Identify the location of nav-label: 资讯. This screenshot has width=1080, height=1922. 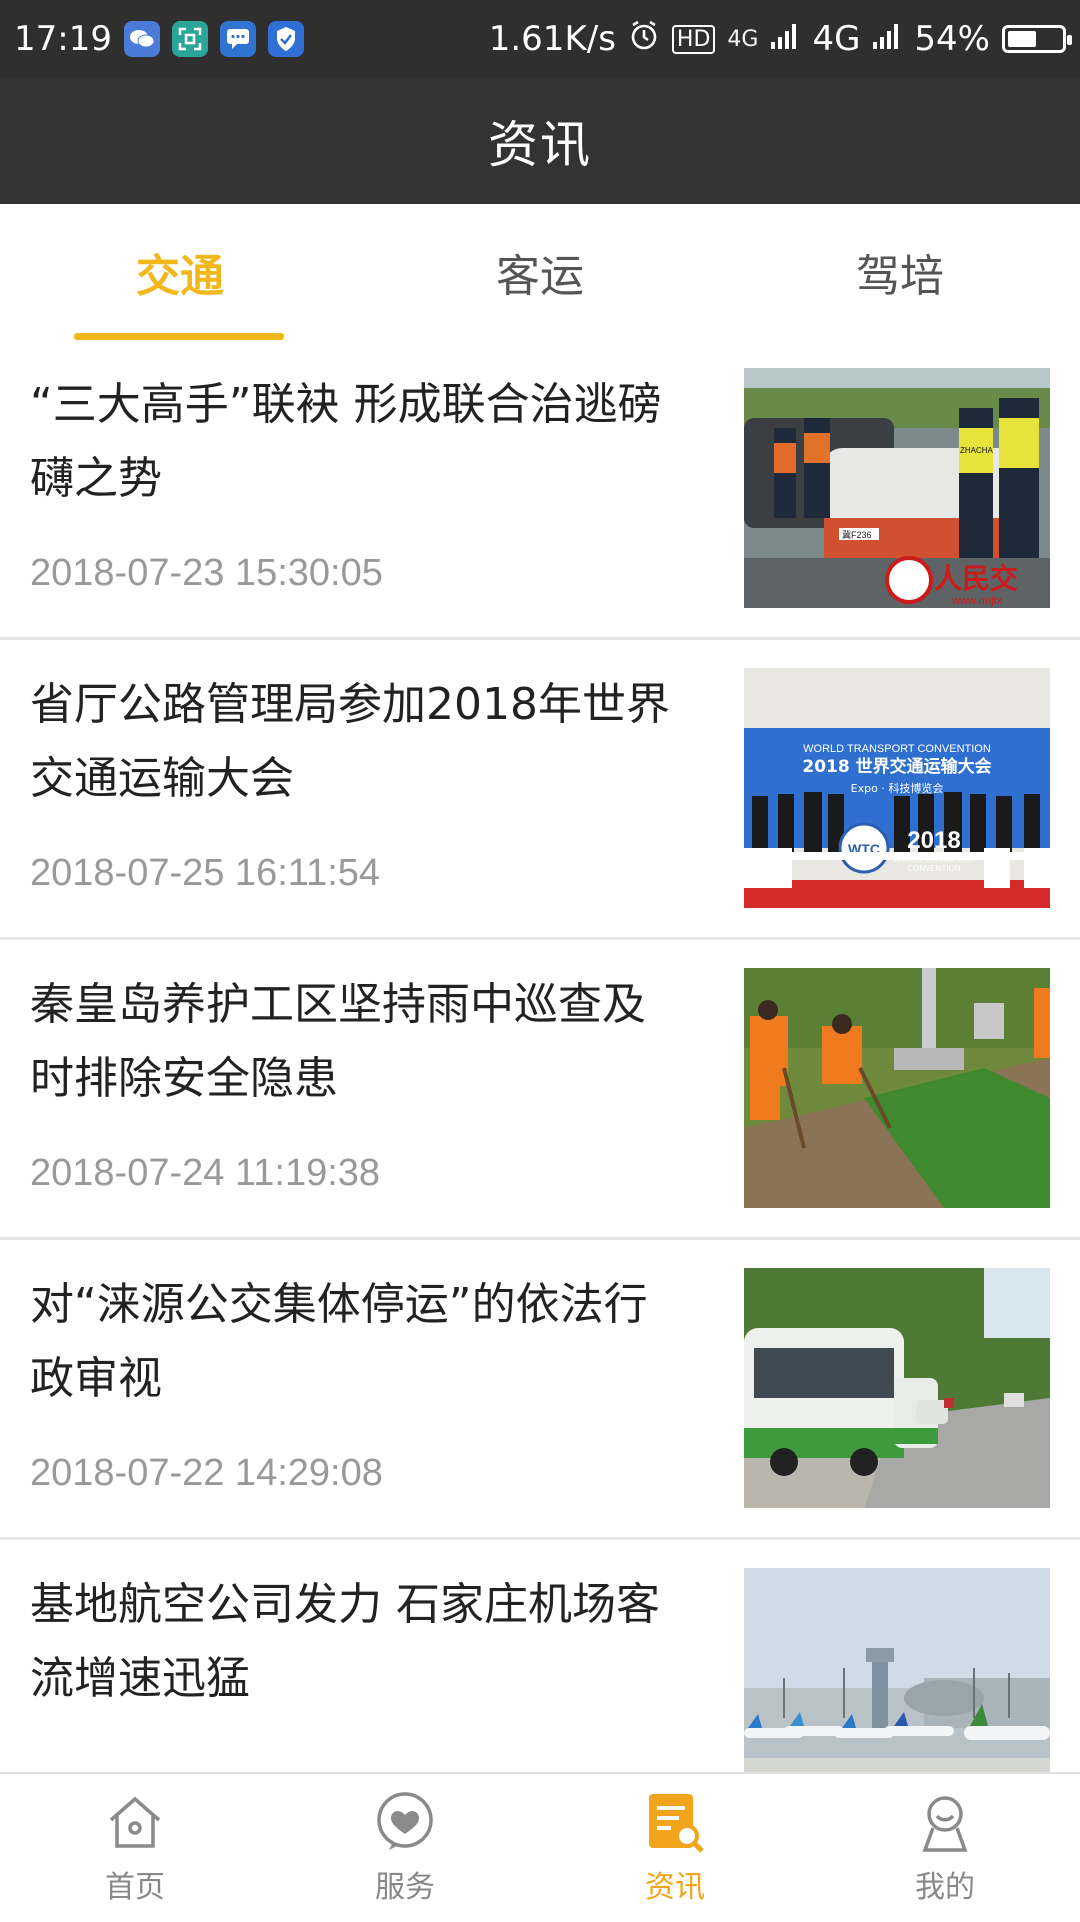
(675, 1887).